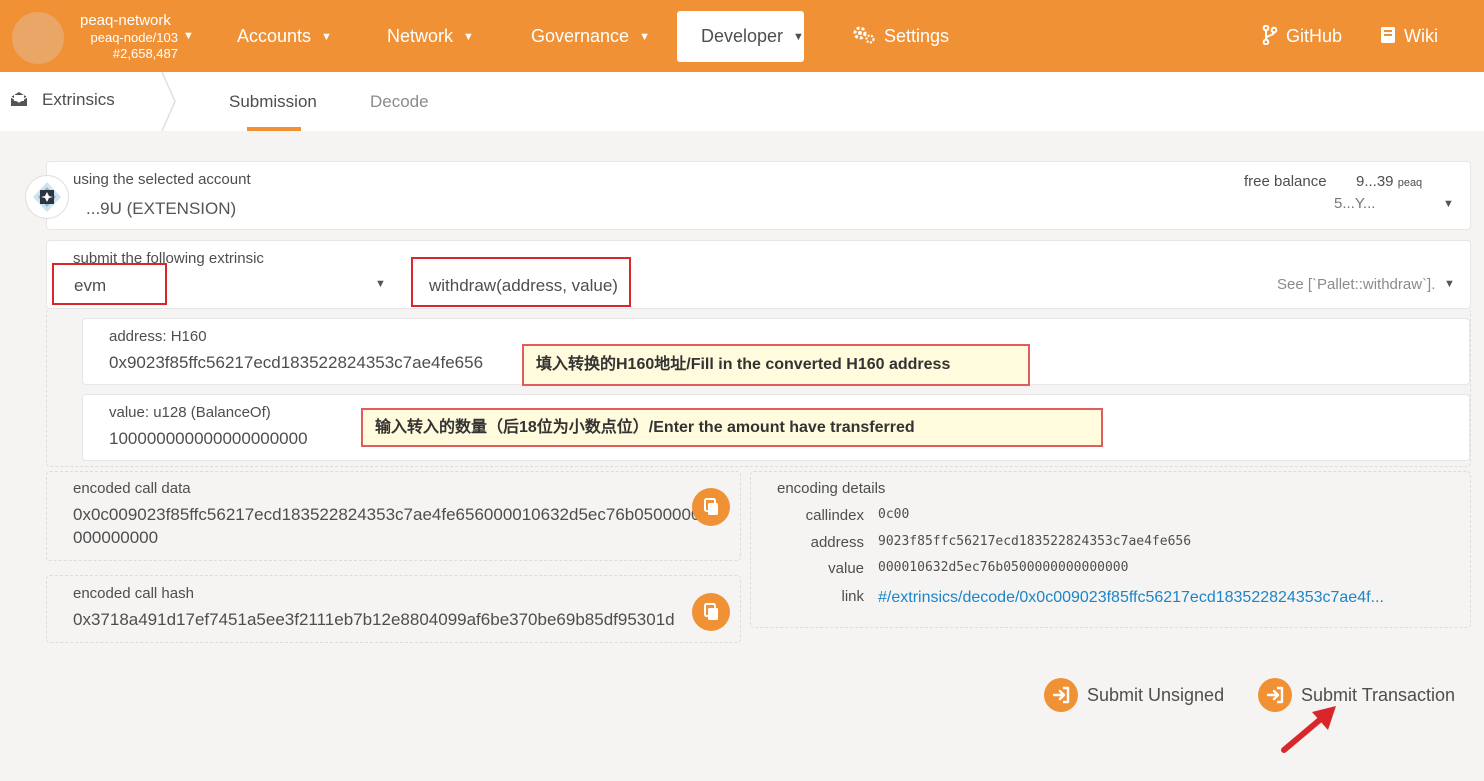 This screenshot has height=781, width=1484. I want to click on nav-network-label: Network, so click(420, 36).